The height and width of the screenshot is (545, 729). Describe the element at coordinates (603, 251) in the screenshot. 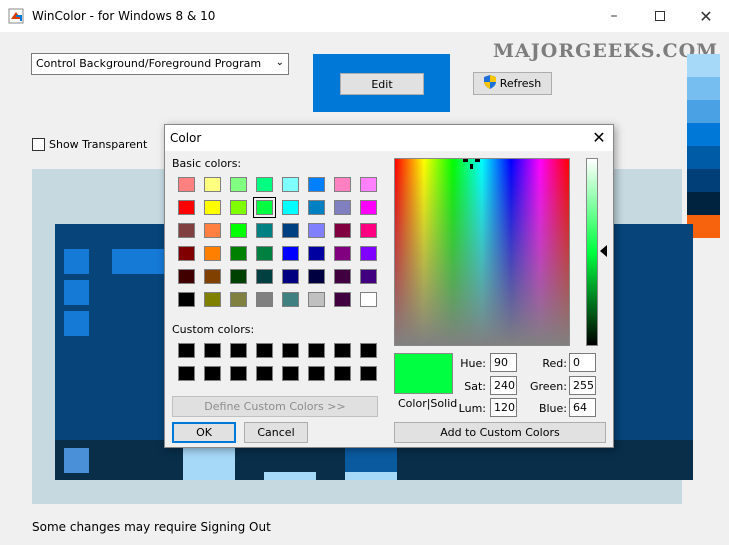

I see `luminance-arrow-icon` at that location.